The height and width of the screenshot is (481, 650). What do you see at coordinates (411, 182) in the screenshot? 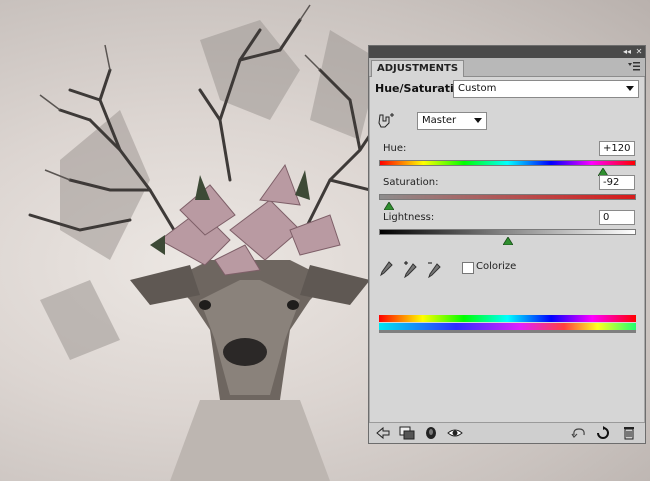
I see `saturation-label: Saturation:` at bounding box center [411, 182].